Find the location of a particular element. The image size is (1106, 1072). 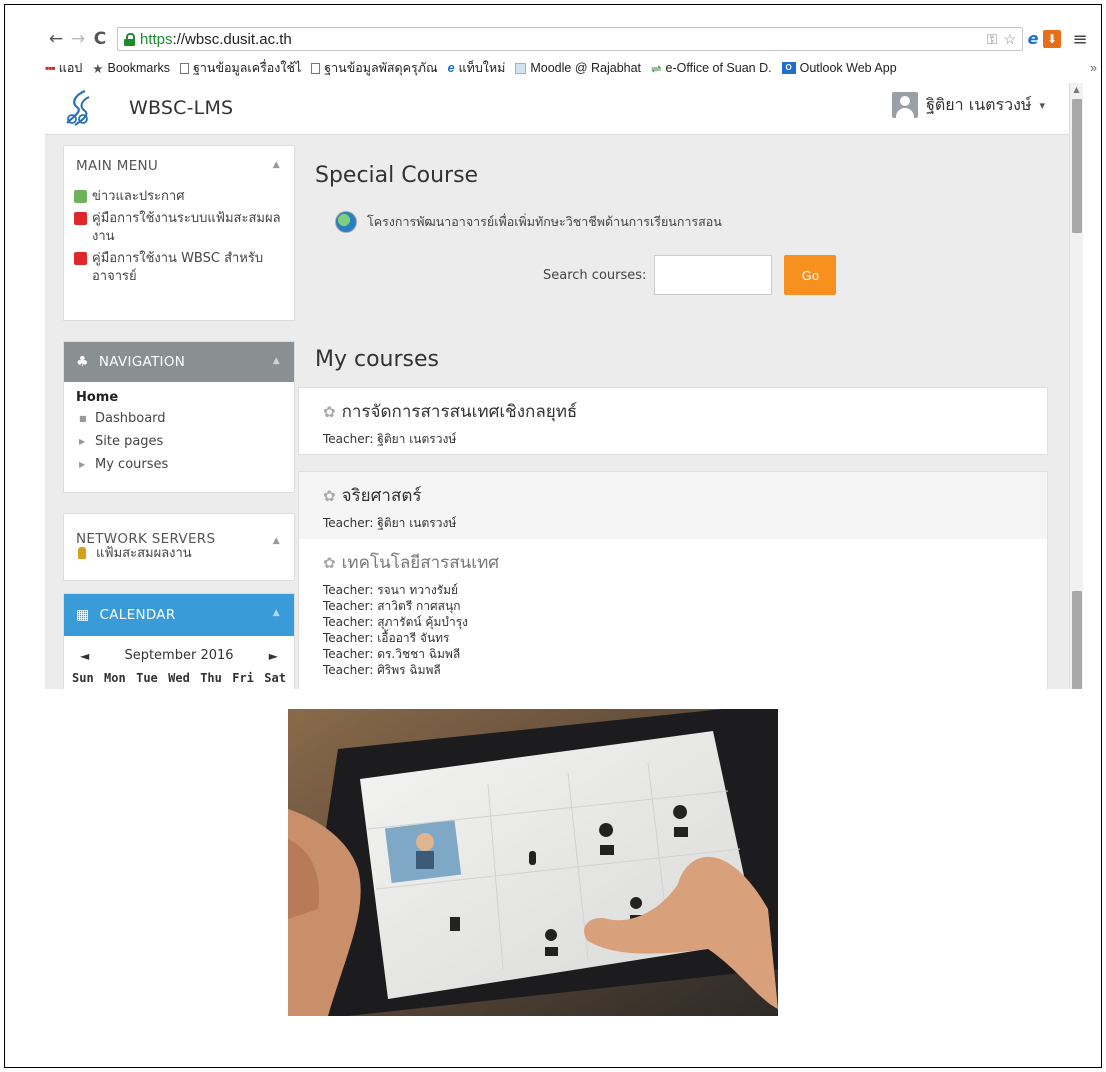

weekday-label: Fri is located at coordinates (243, 678).